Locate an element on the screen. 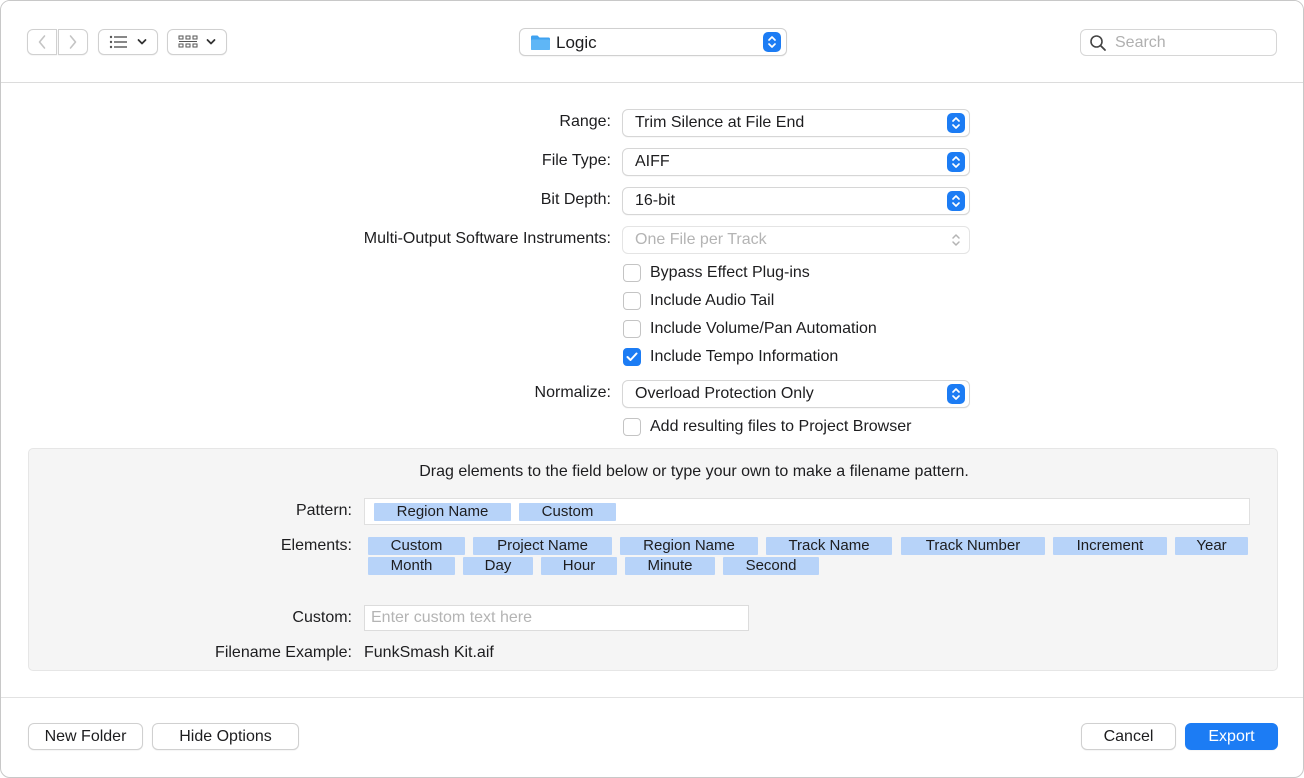 The width and height of the screenshot is (1304, 778). bypass-effects-checkbox: Bypass Effect Plug-ins is located at coordinates (716, 273).